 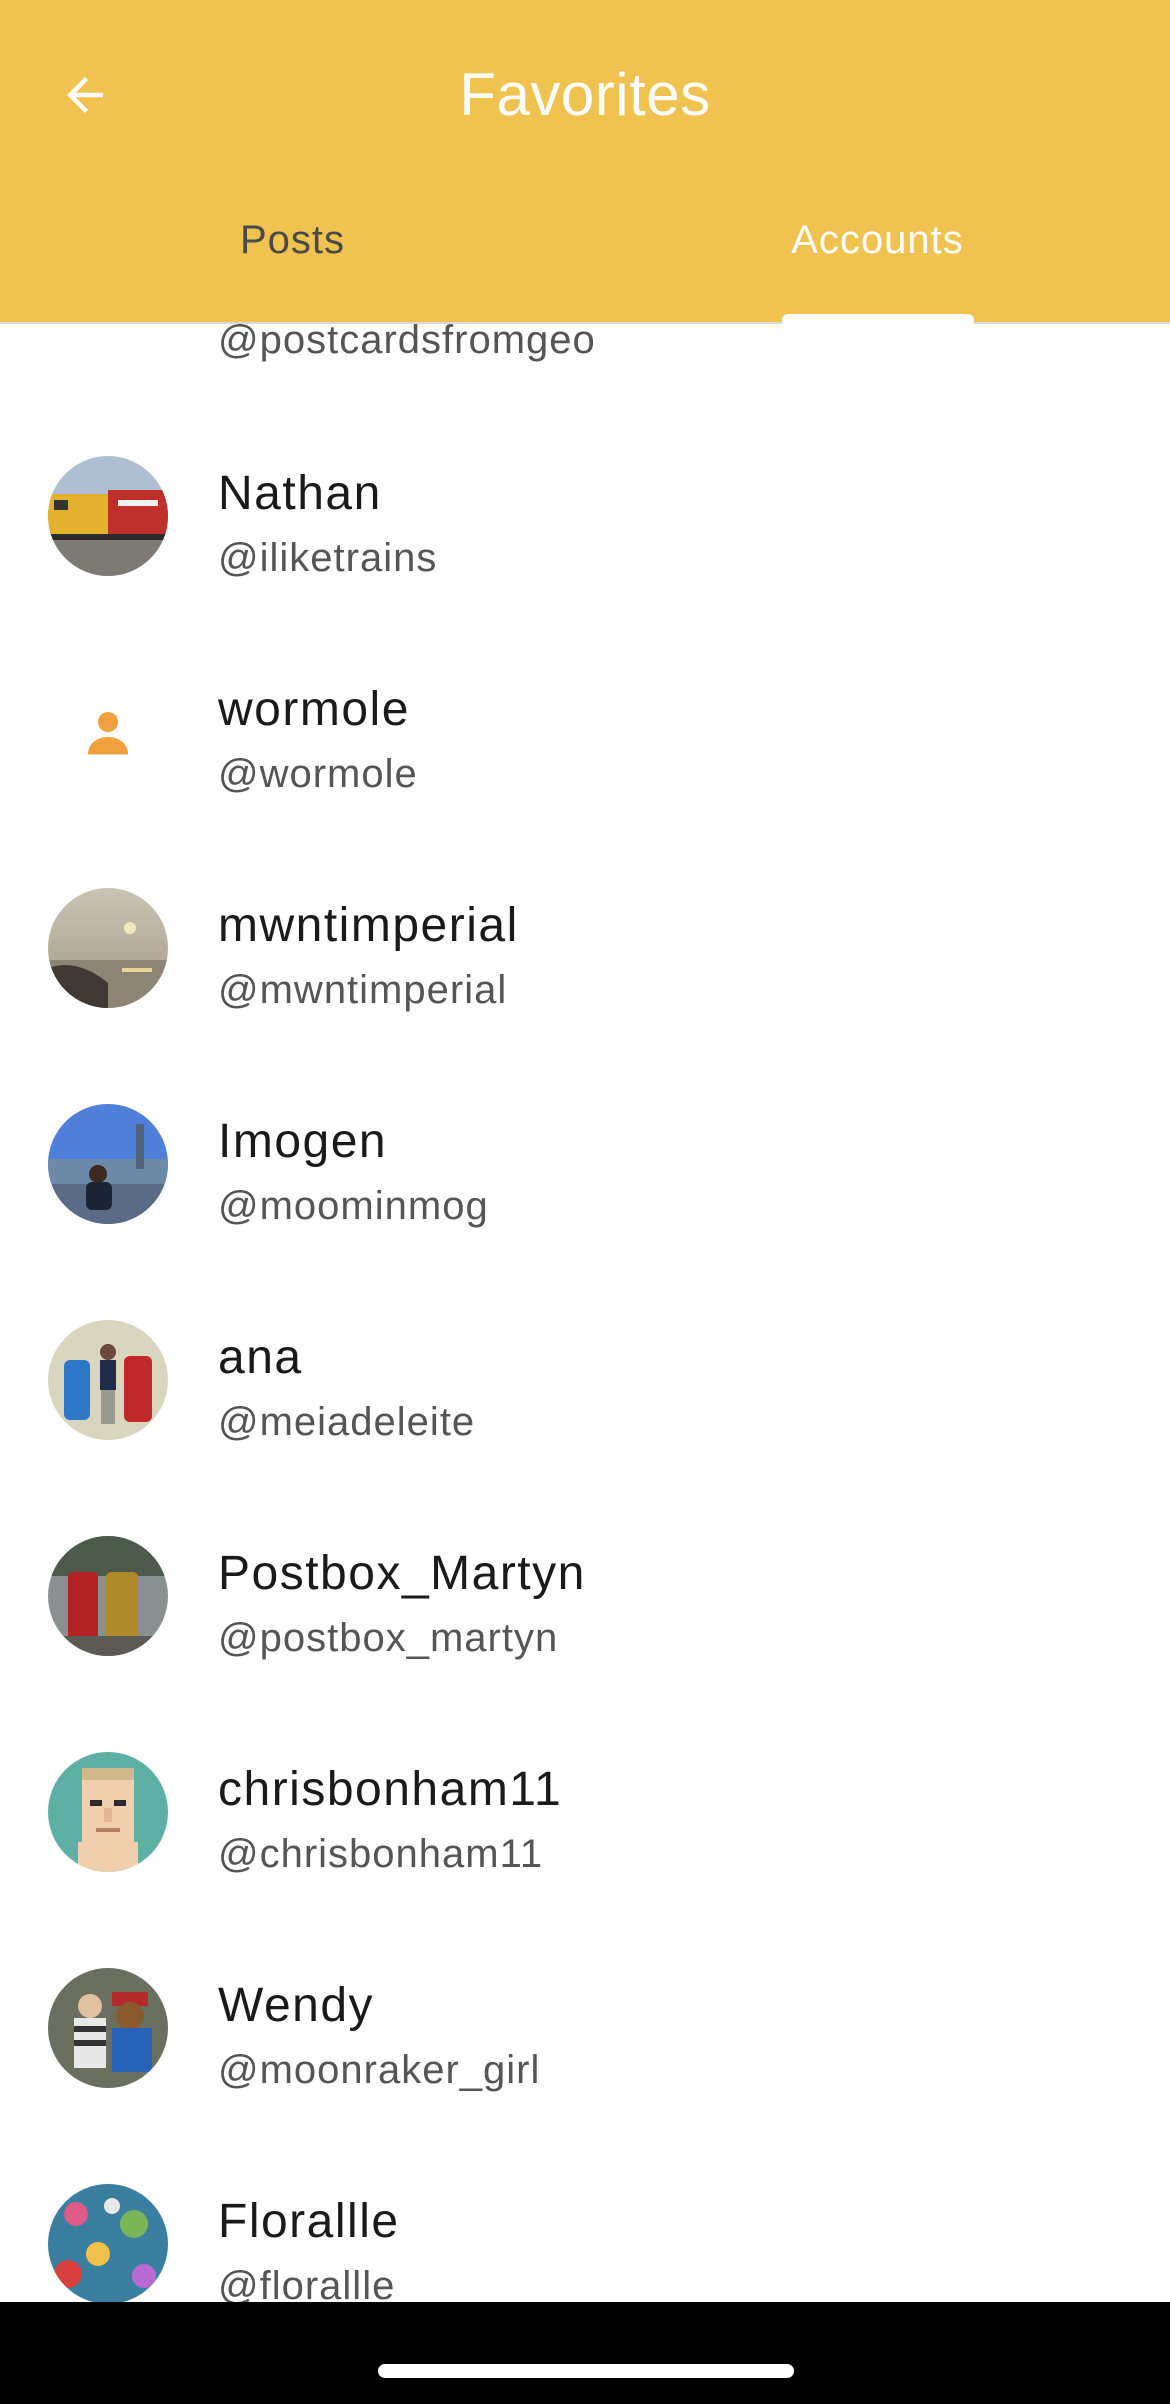 What do you see at coordinates (381, 1854) in the screenshot?
I see `account-handle: @chrisbonham11` at bounding box center [381, 1854].